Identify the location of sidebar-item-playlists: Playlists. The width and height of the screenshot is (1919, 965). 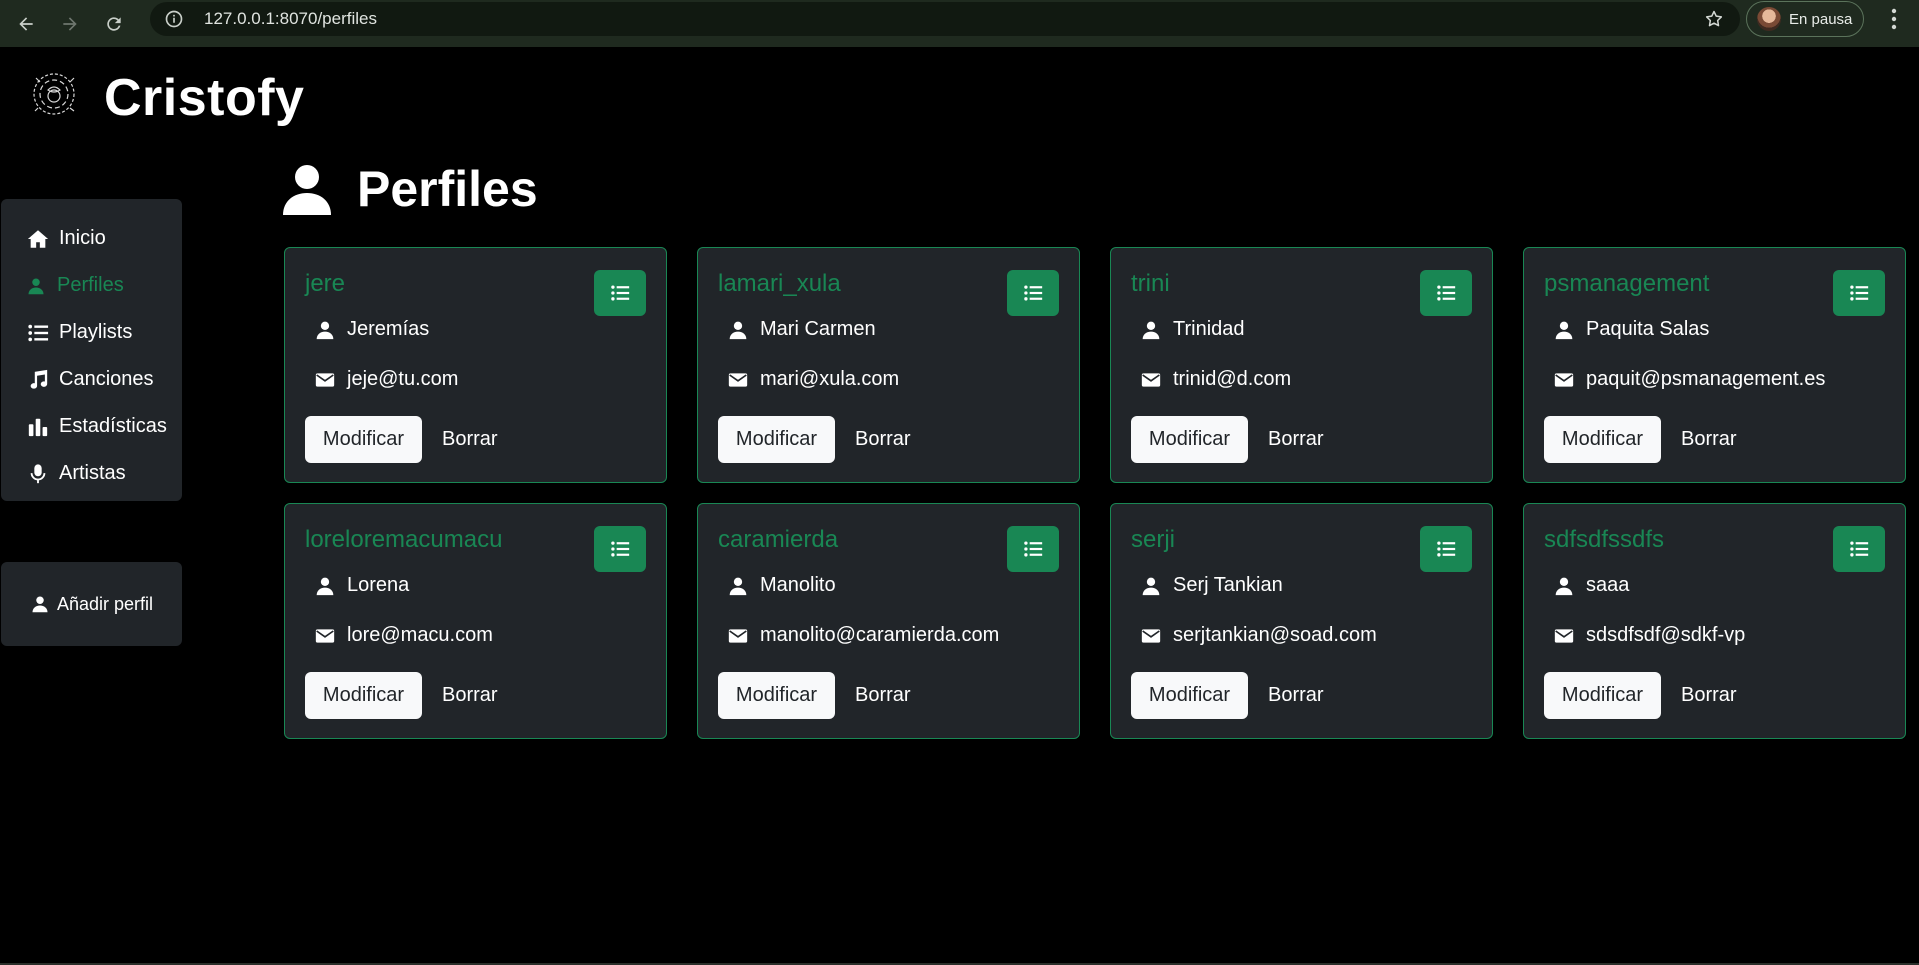
(91, 332).